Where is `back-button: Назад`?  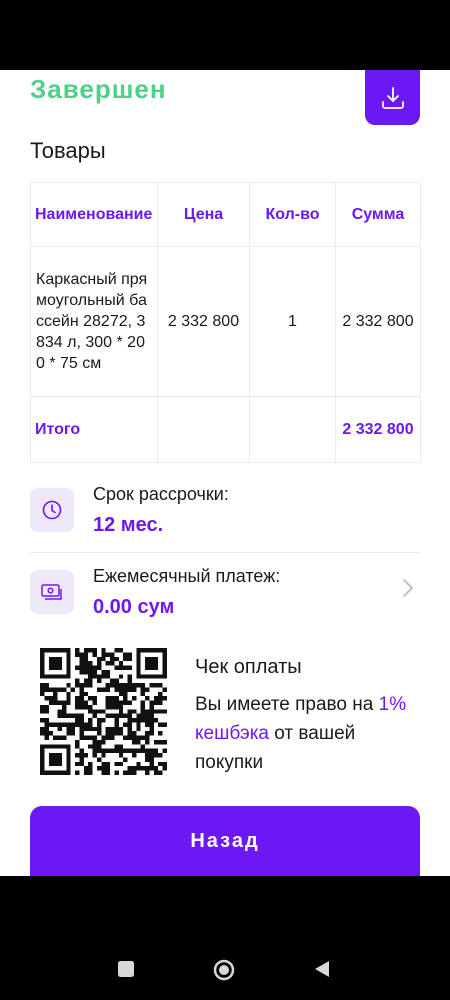 back-button: Назад is located at coordinates (225, 841).